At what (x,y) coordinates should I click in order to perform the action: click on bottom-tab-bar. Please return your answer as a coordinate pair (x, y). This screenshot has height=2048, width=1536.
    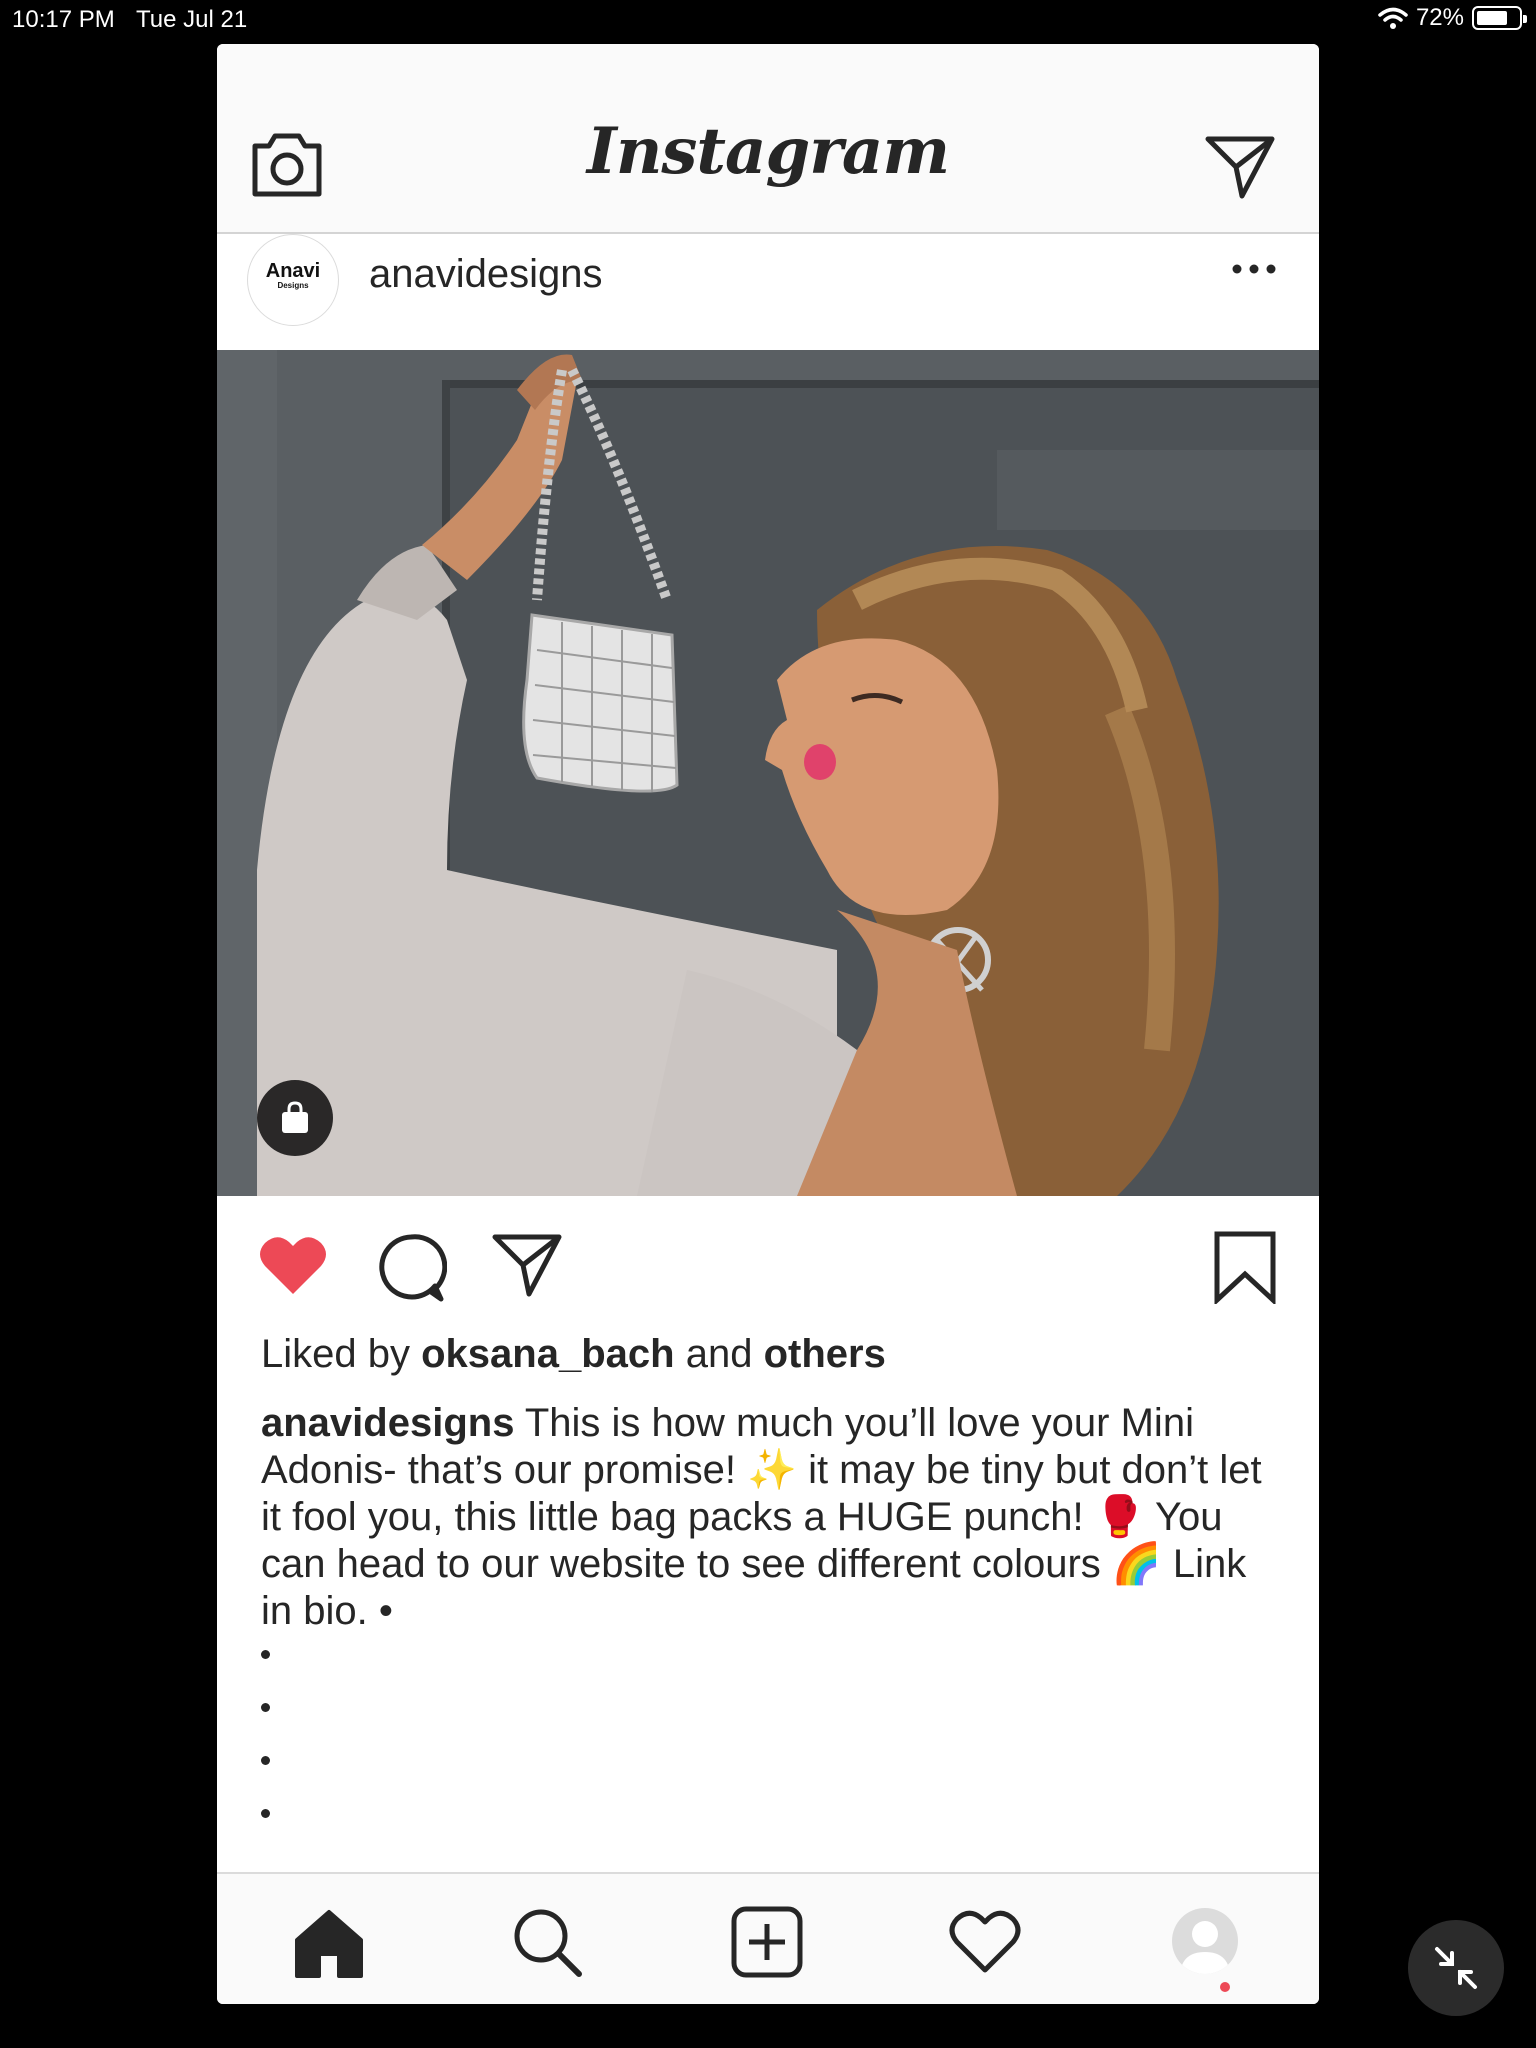
    Looking at the image, I should click on (768, 1938).